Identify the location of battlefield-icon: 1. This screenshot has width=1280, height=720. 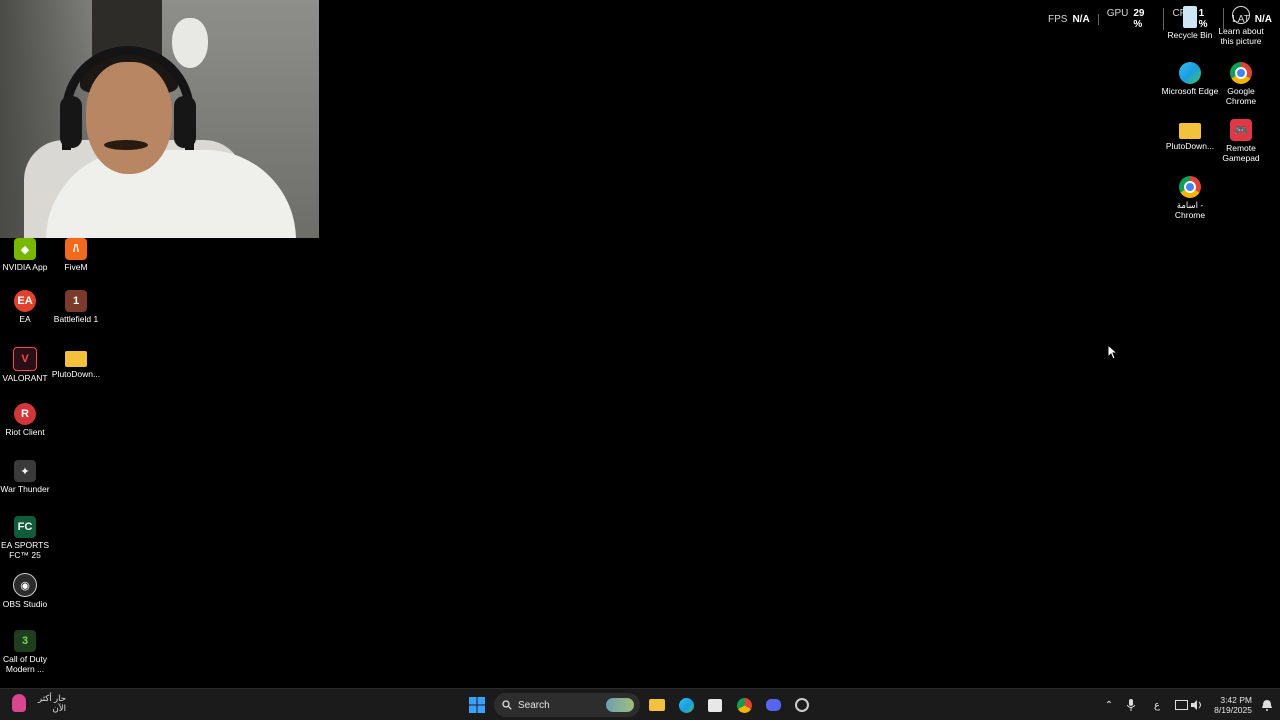
(76, 301).